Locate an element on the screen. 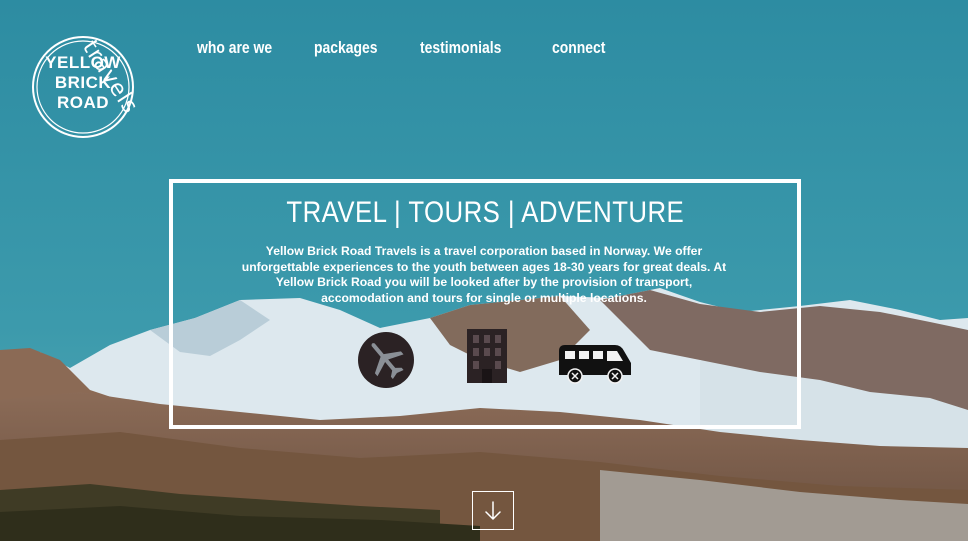  scroll-down-button is located at coordinates (493, 510).